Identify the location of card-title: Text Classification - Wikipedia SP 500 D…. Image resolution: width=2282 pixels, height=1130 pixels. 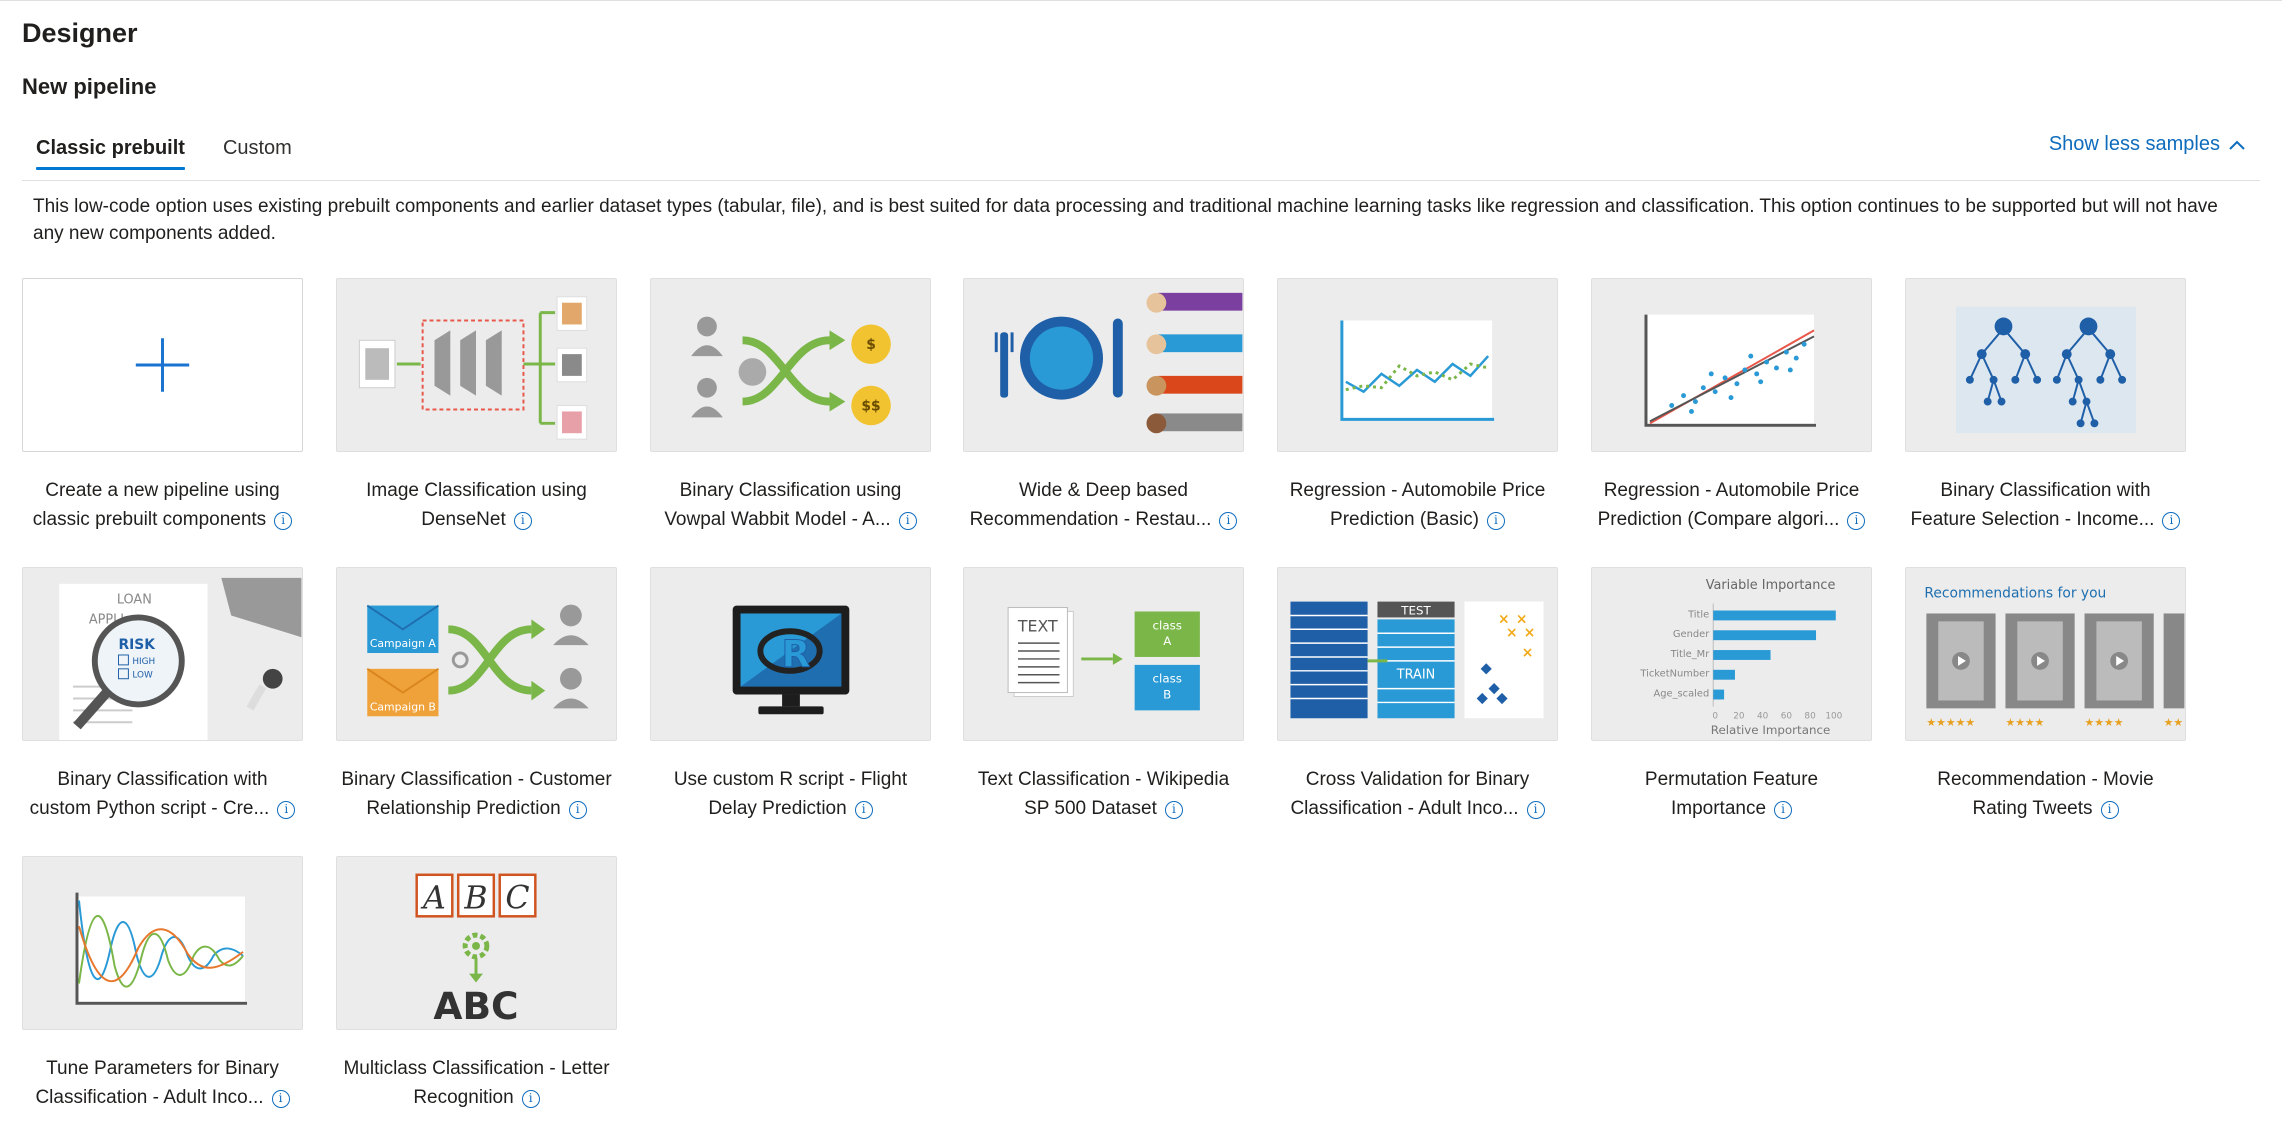
(1103, 794).